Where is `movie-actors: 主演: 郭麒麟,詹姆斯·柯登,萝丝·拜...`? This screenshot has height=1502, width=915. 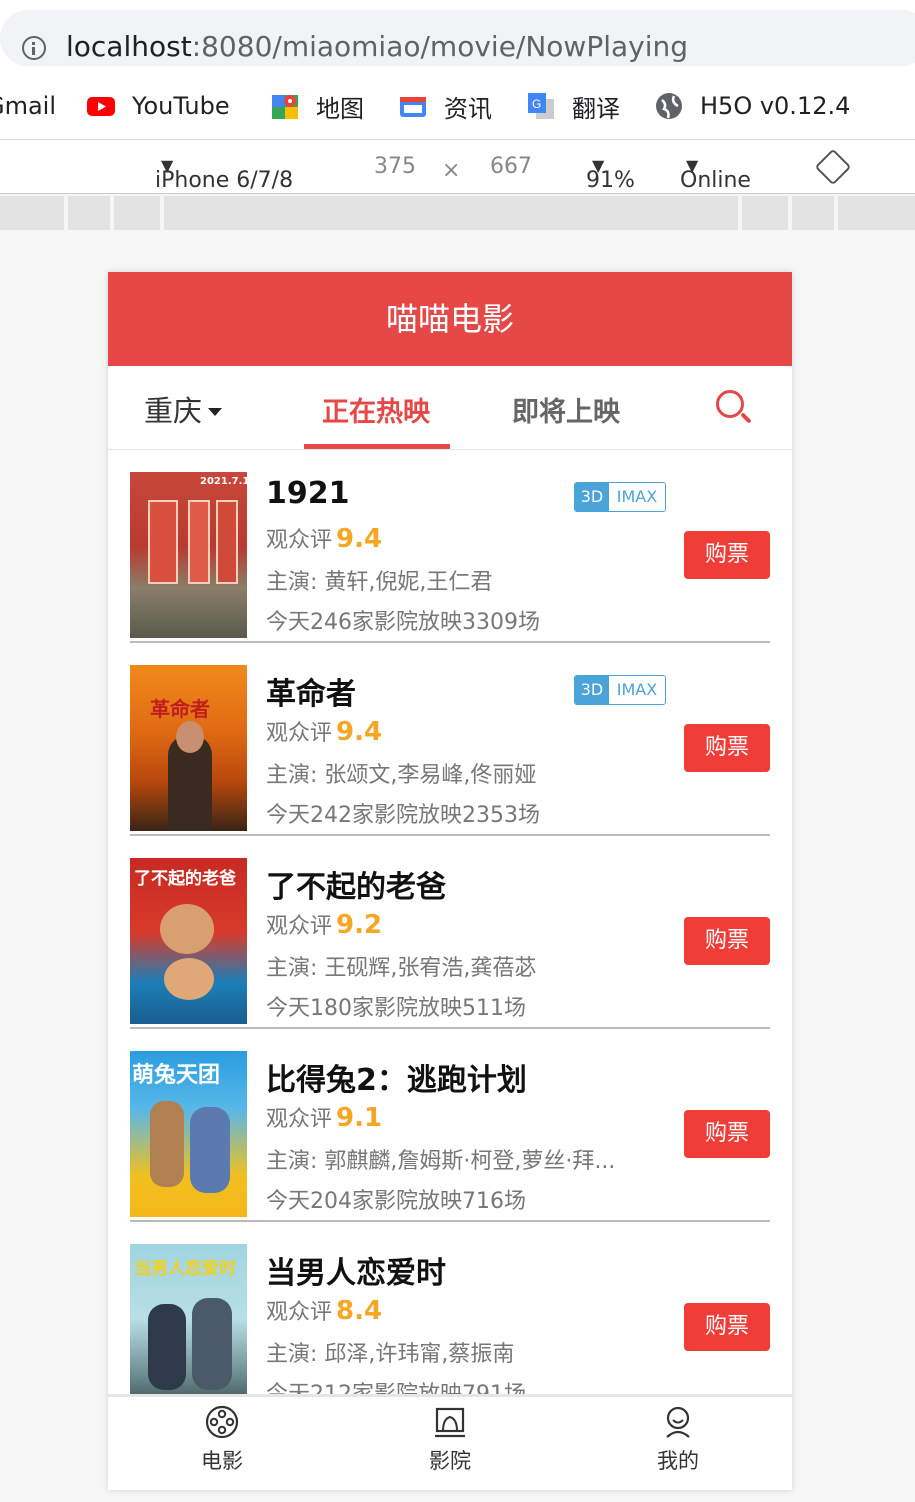 movie-actors: 主演: 郭麒麟,詹姆斯·柯登,萝丝·拜... is located at coordinates (441, 1161).